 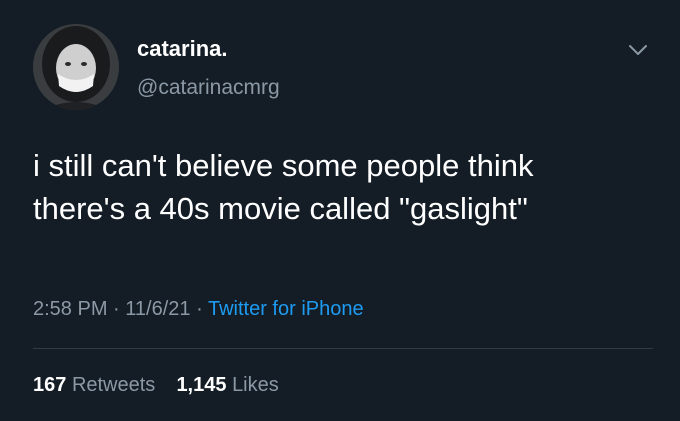 What do you see at coordinates (157, 309) in the screenshot?
I see `tweet-date: 11/6/21` at bounding box center [157, 309].